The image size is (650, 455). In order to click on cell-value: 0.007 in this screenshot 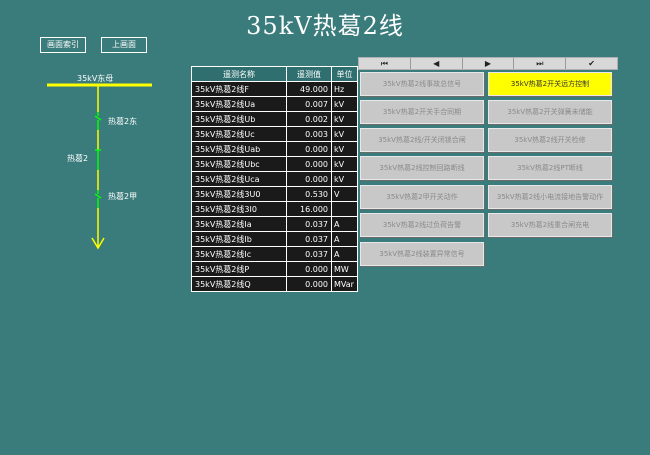, I will do `click(309, 104)`.